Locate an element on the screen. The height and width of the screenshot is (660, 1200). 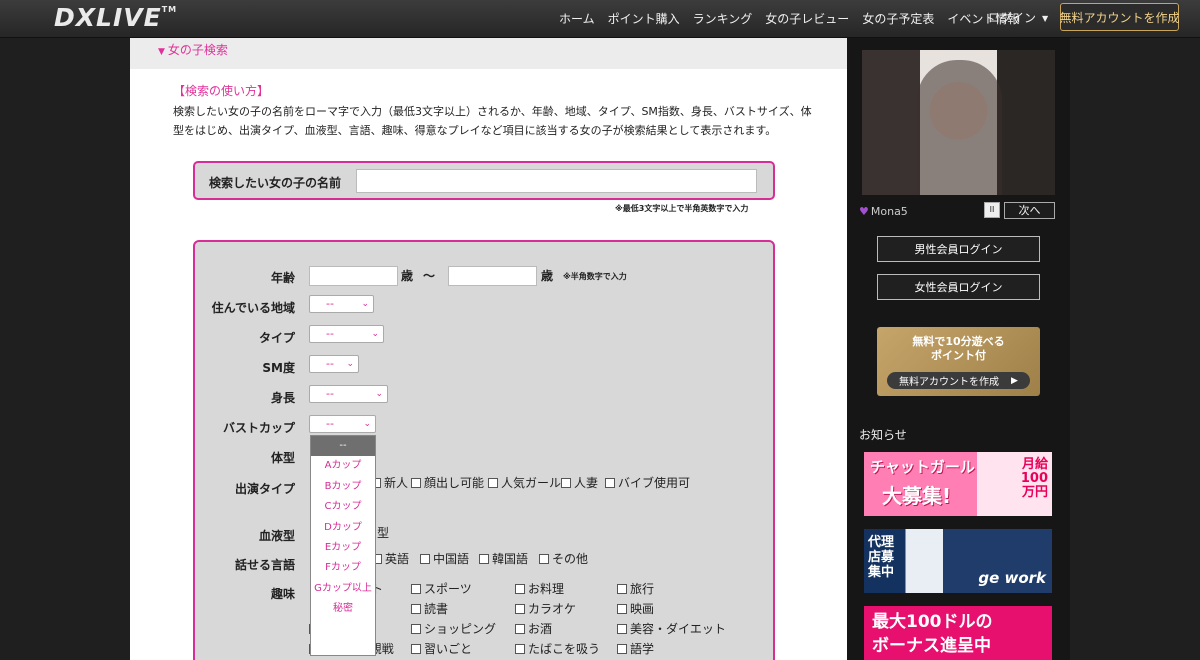
body-label: 体型 is located at coordinates (282, 458).